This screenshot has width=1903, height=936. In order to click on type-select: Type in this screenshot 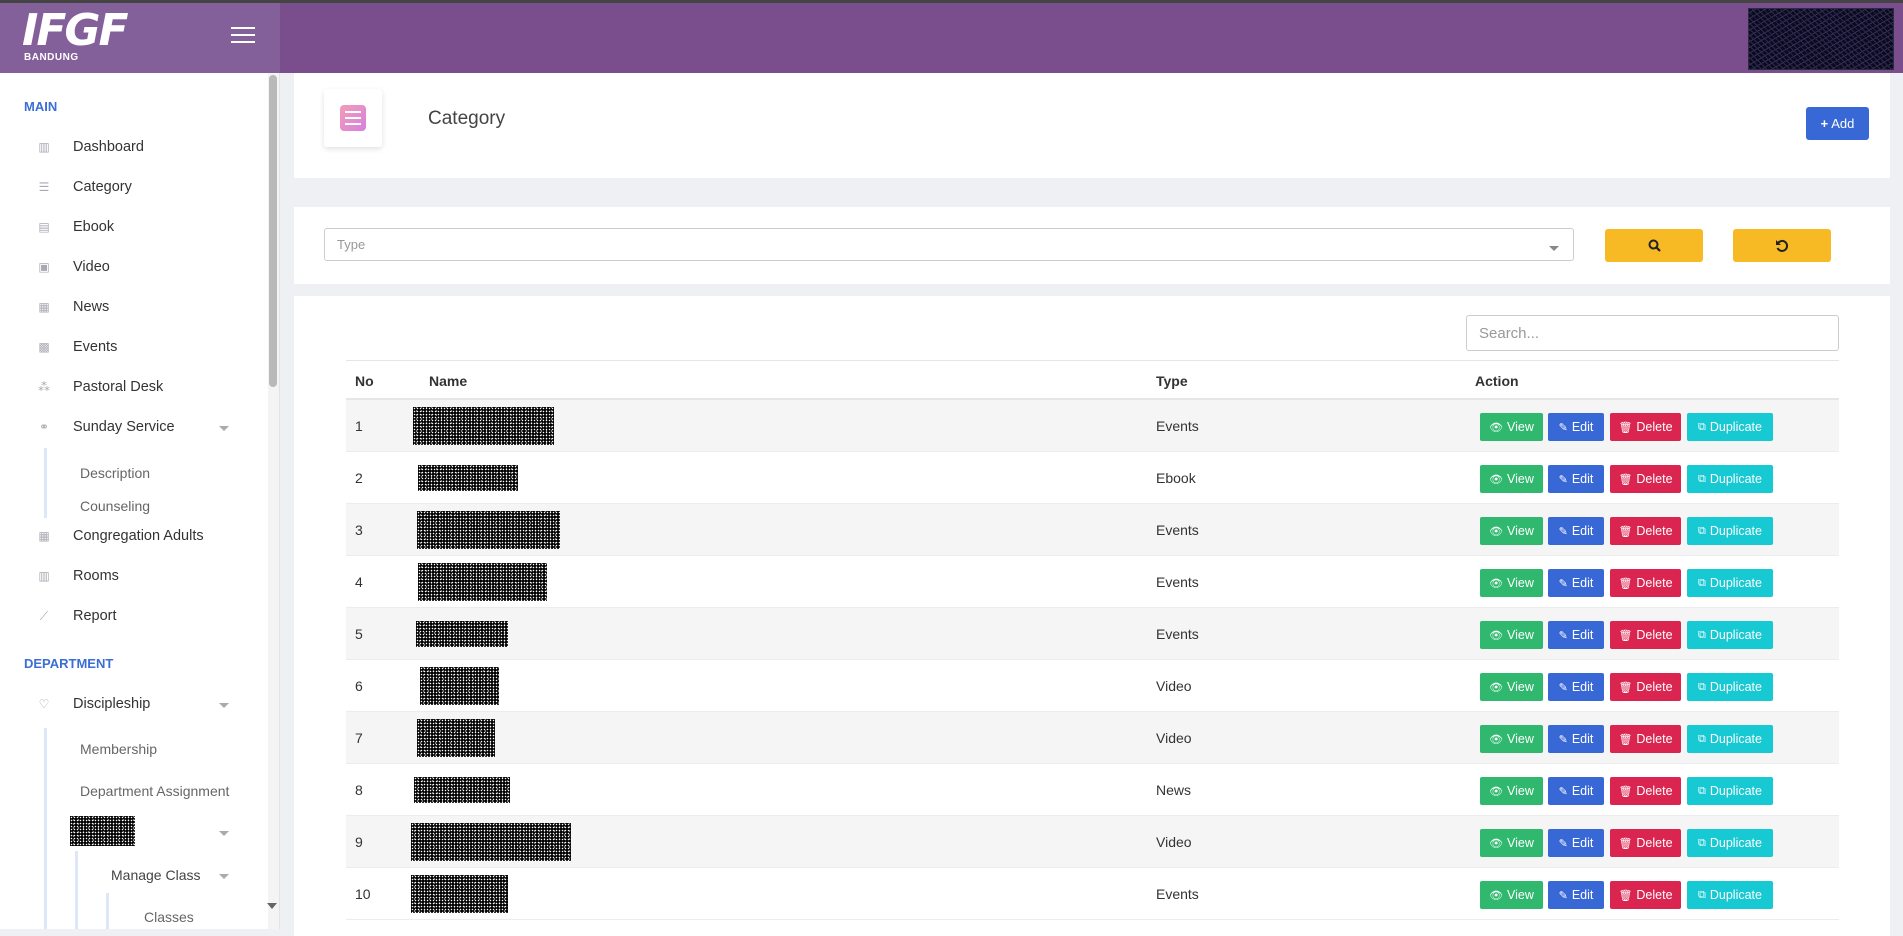, I will do `click(949, 244)`.